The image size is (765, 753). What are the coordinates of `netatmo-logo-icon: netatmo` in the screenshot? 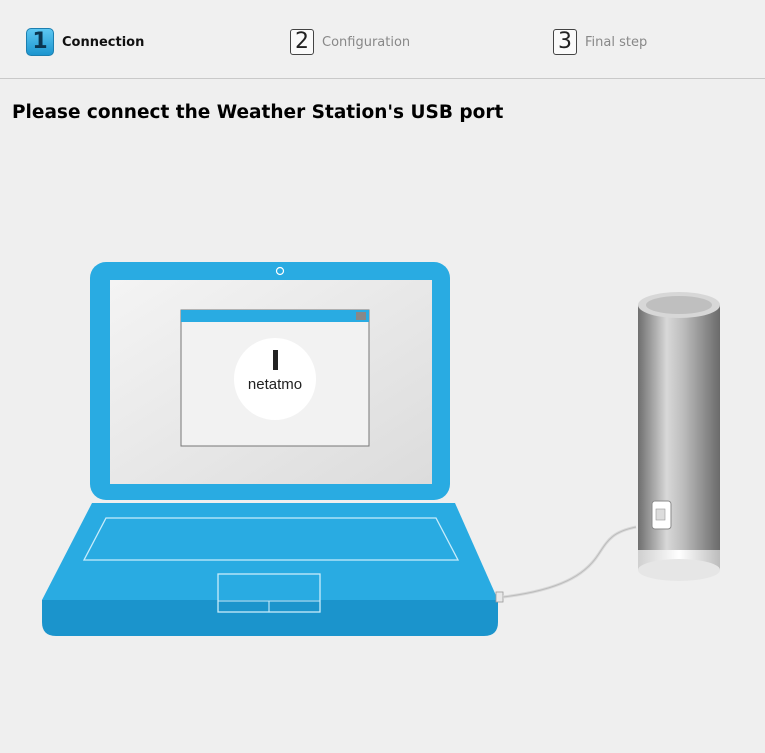 It's located at (275, 379).